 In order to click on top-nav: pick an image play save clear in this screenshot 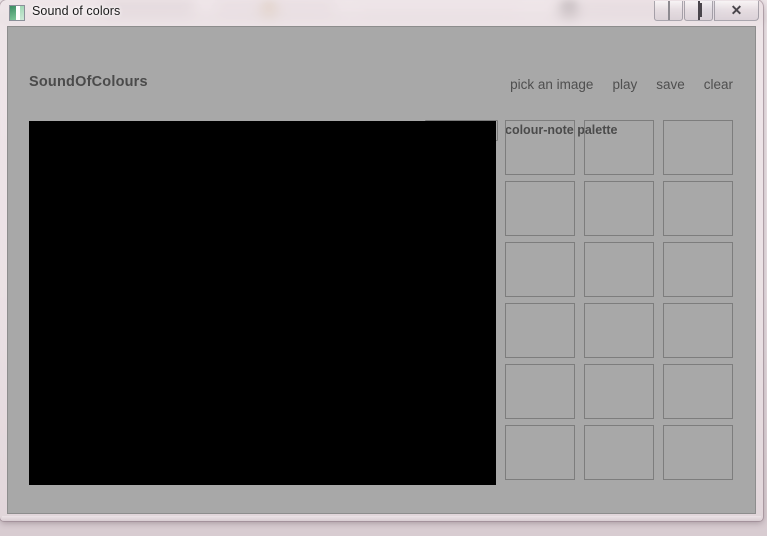, I will do `click(621, 84)`.